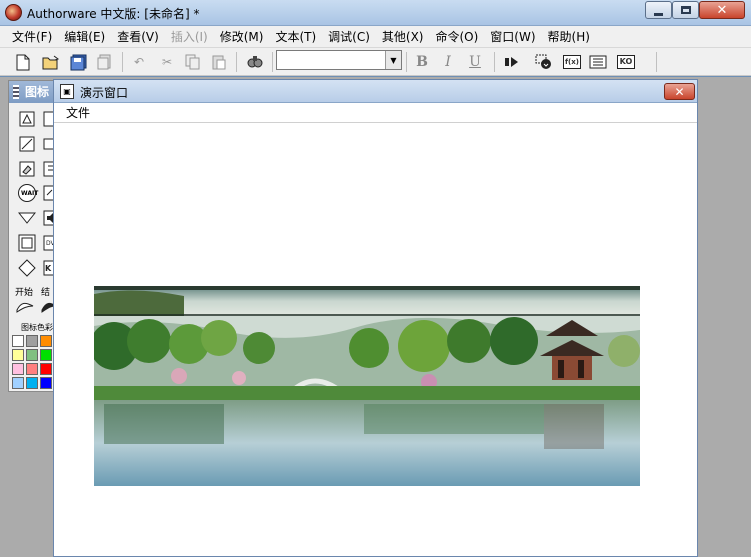 This screenshot has width=751, height=557. What do you see at coordinates (403, 36) in the screenshot?
I see `menu-other: 其他(X)` at bounding box center [403, 36].